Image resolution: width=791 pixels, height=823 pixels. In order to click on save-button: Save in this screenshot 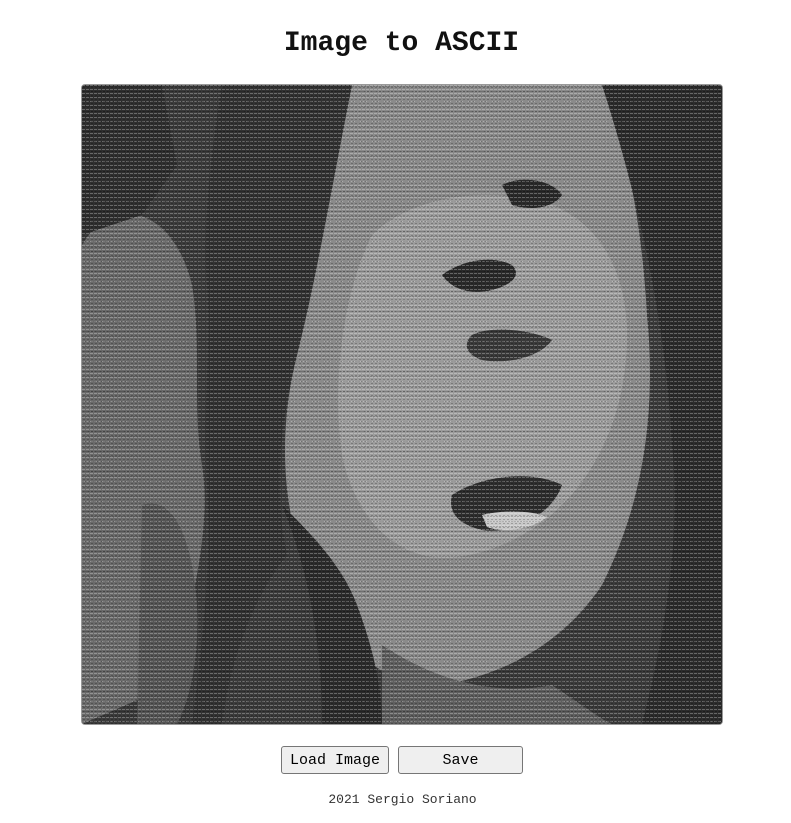, I will do `click(460, 760)`.